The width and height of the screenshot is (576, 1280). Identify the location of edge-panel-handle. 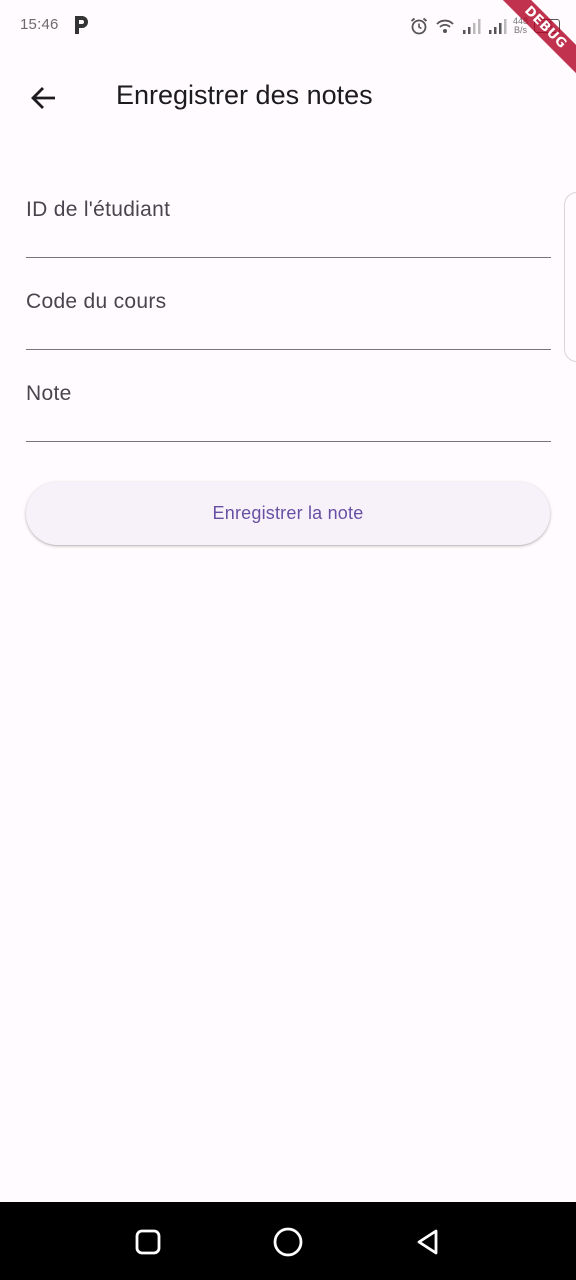
(570, 277).